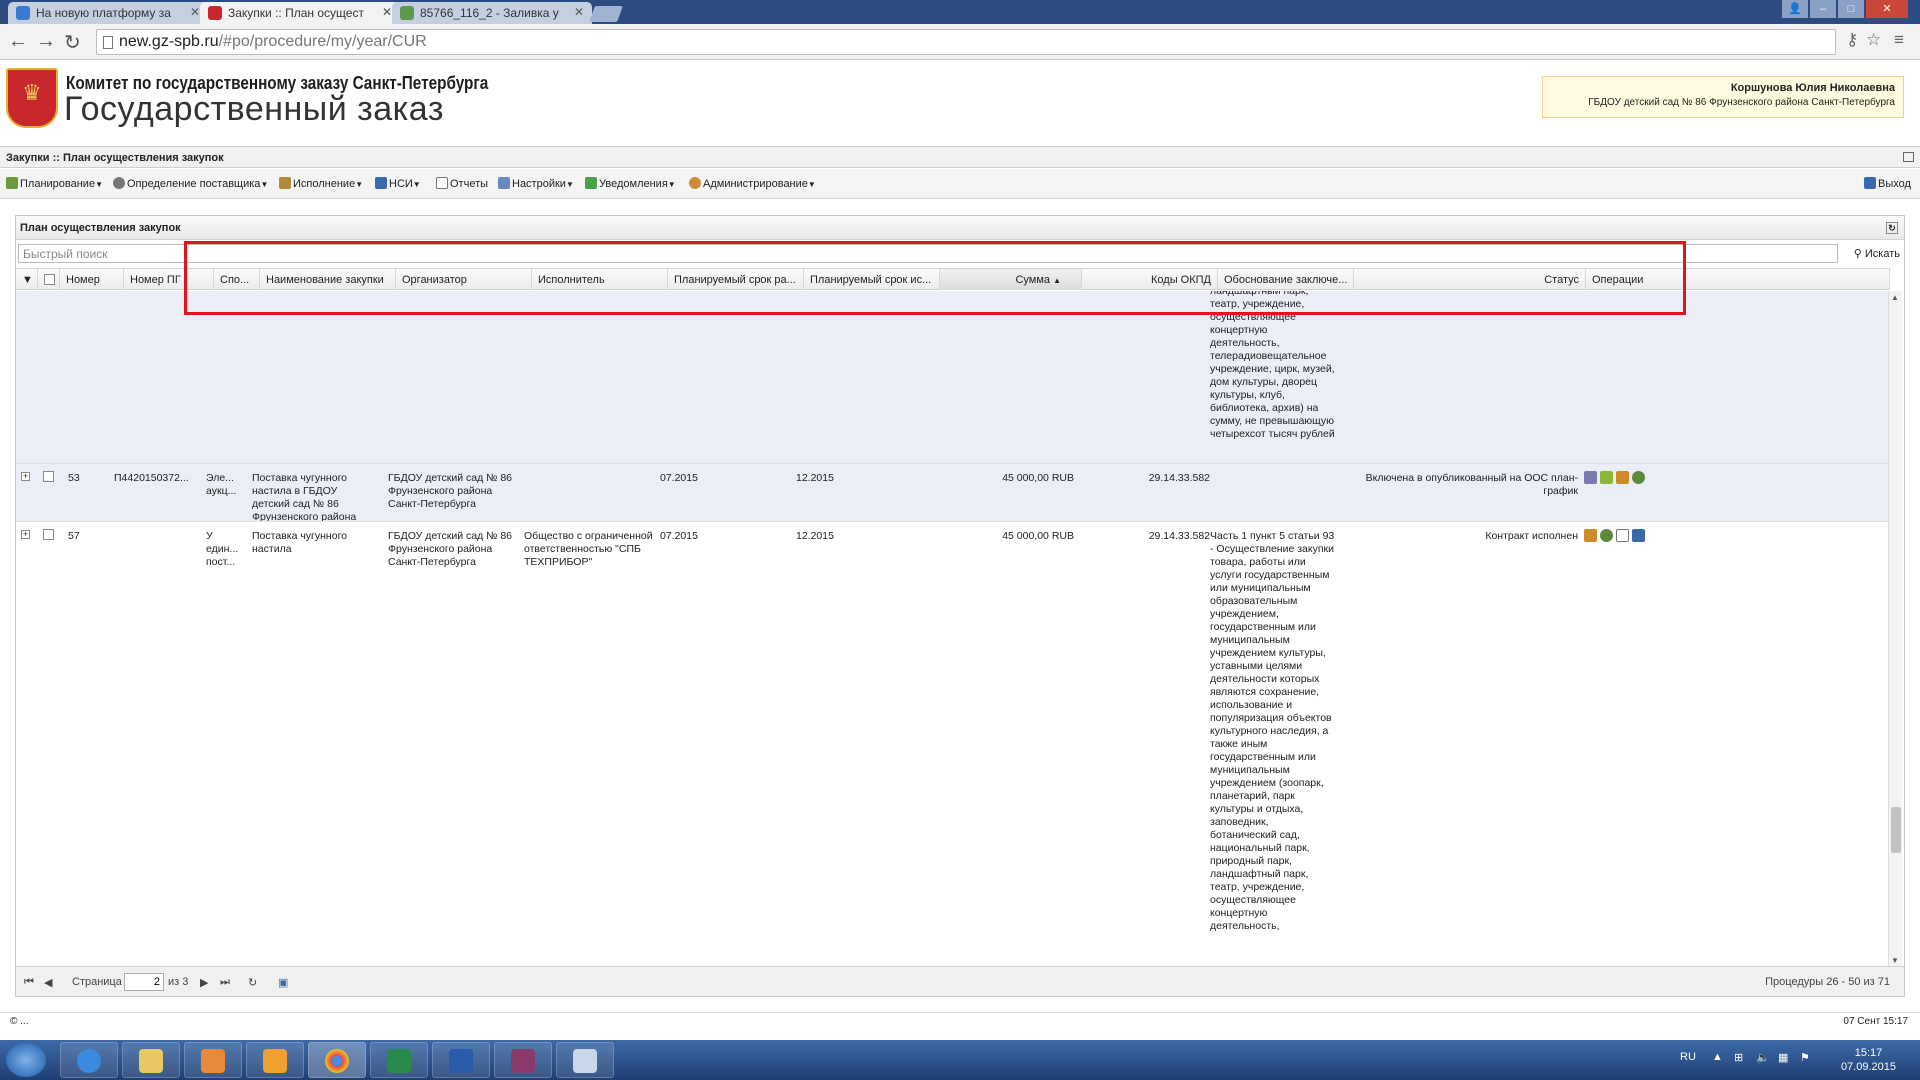 The height and width of the screenshot is (1080, 1920). Describe the element at coordinates (399, 1060) in the screenshot. I see `taskbar-excel` at that location.